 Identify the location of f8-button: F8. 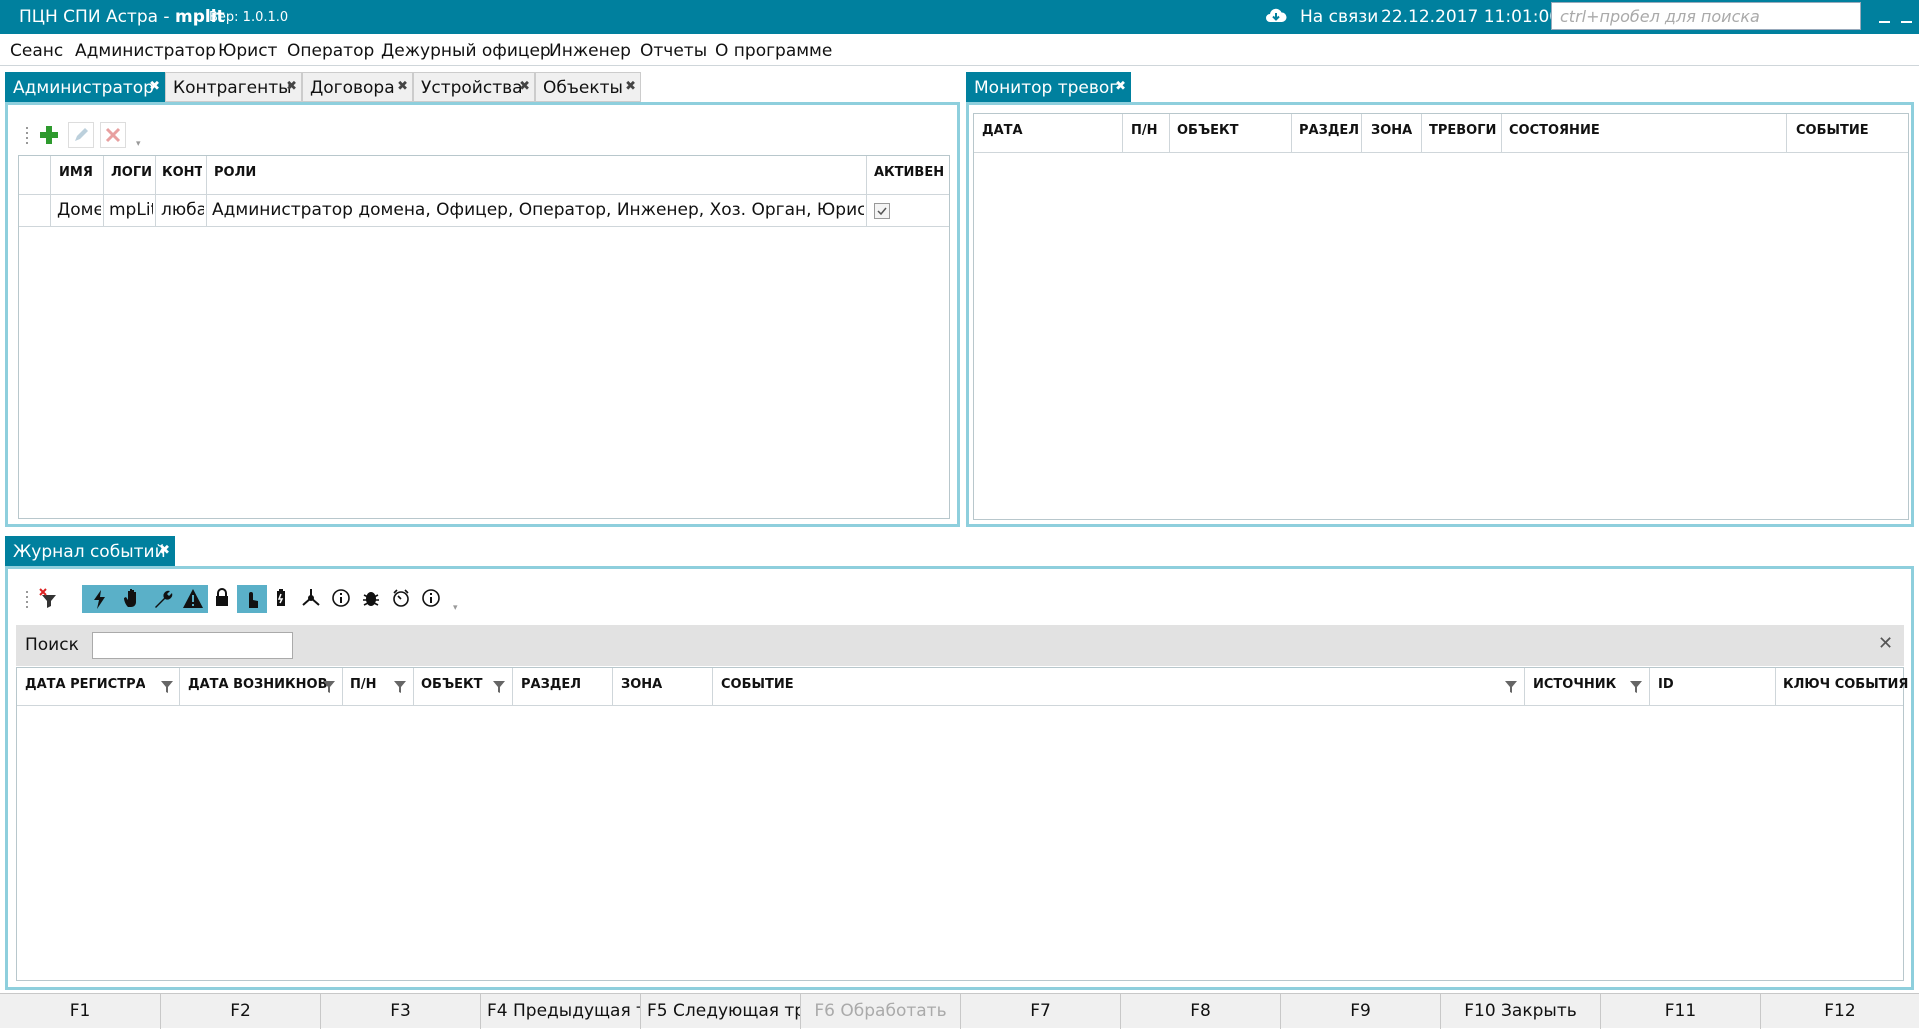
(1201, 1011).